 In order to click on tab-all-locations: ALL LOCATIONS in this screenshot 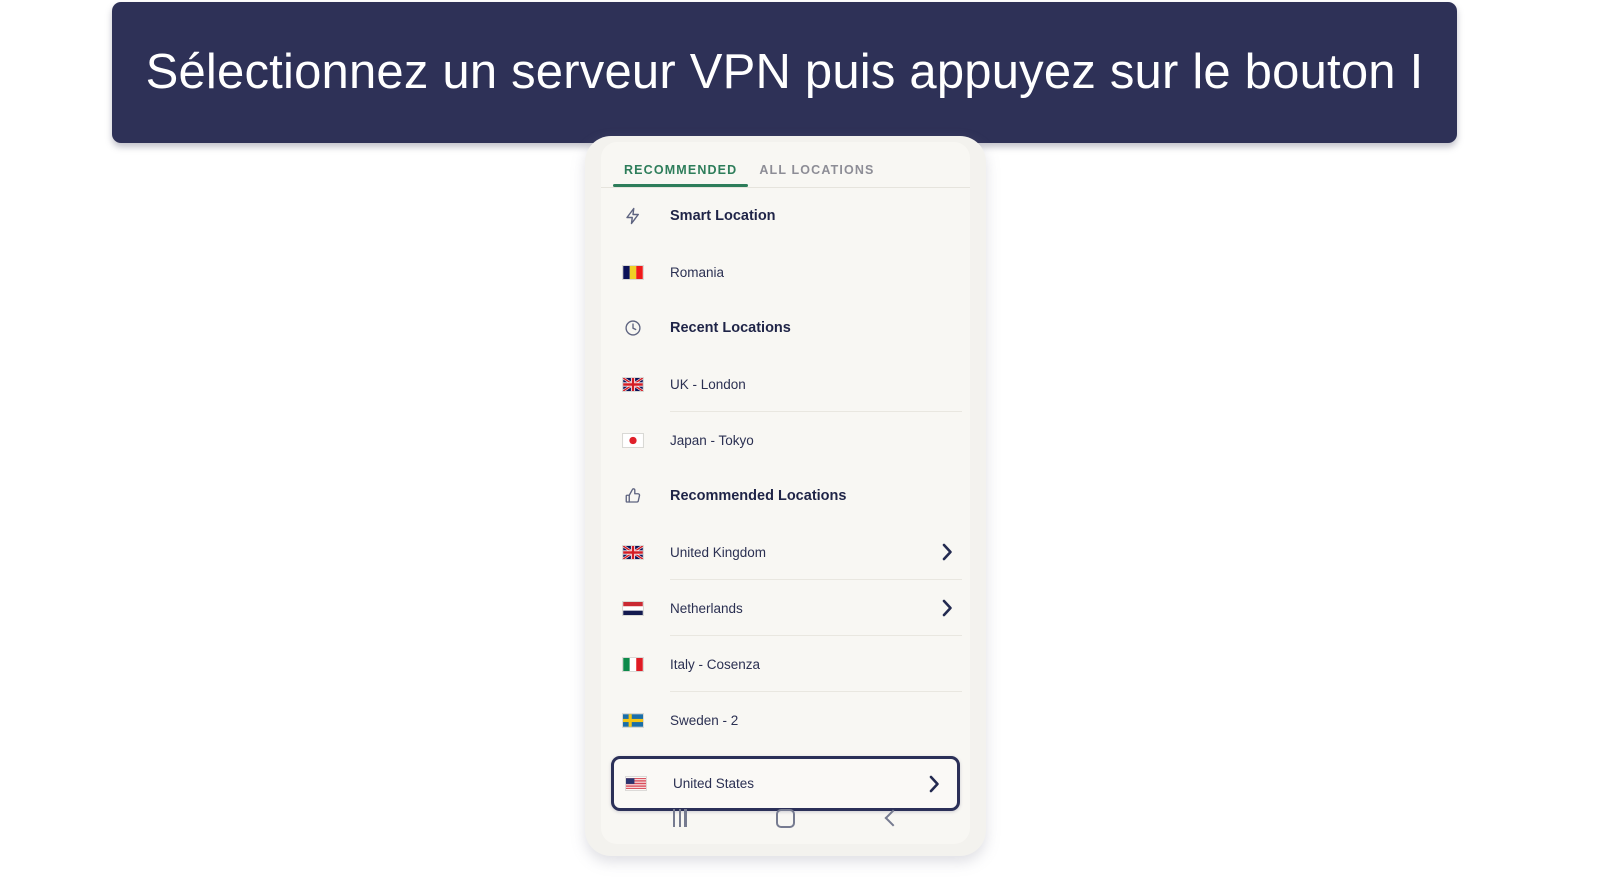, I will do `click(816, 175)`.